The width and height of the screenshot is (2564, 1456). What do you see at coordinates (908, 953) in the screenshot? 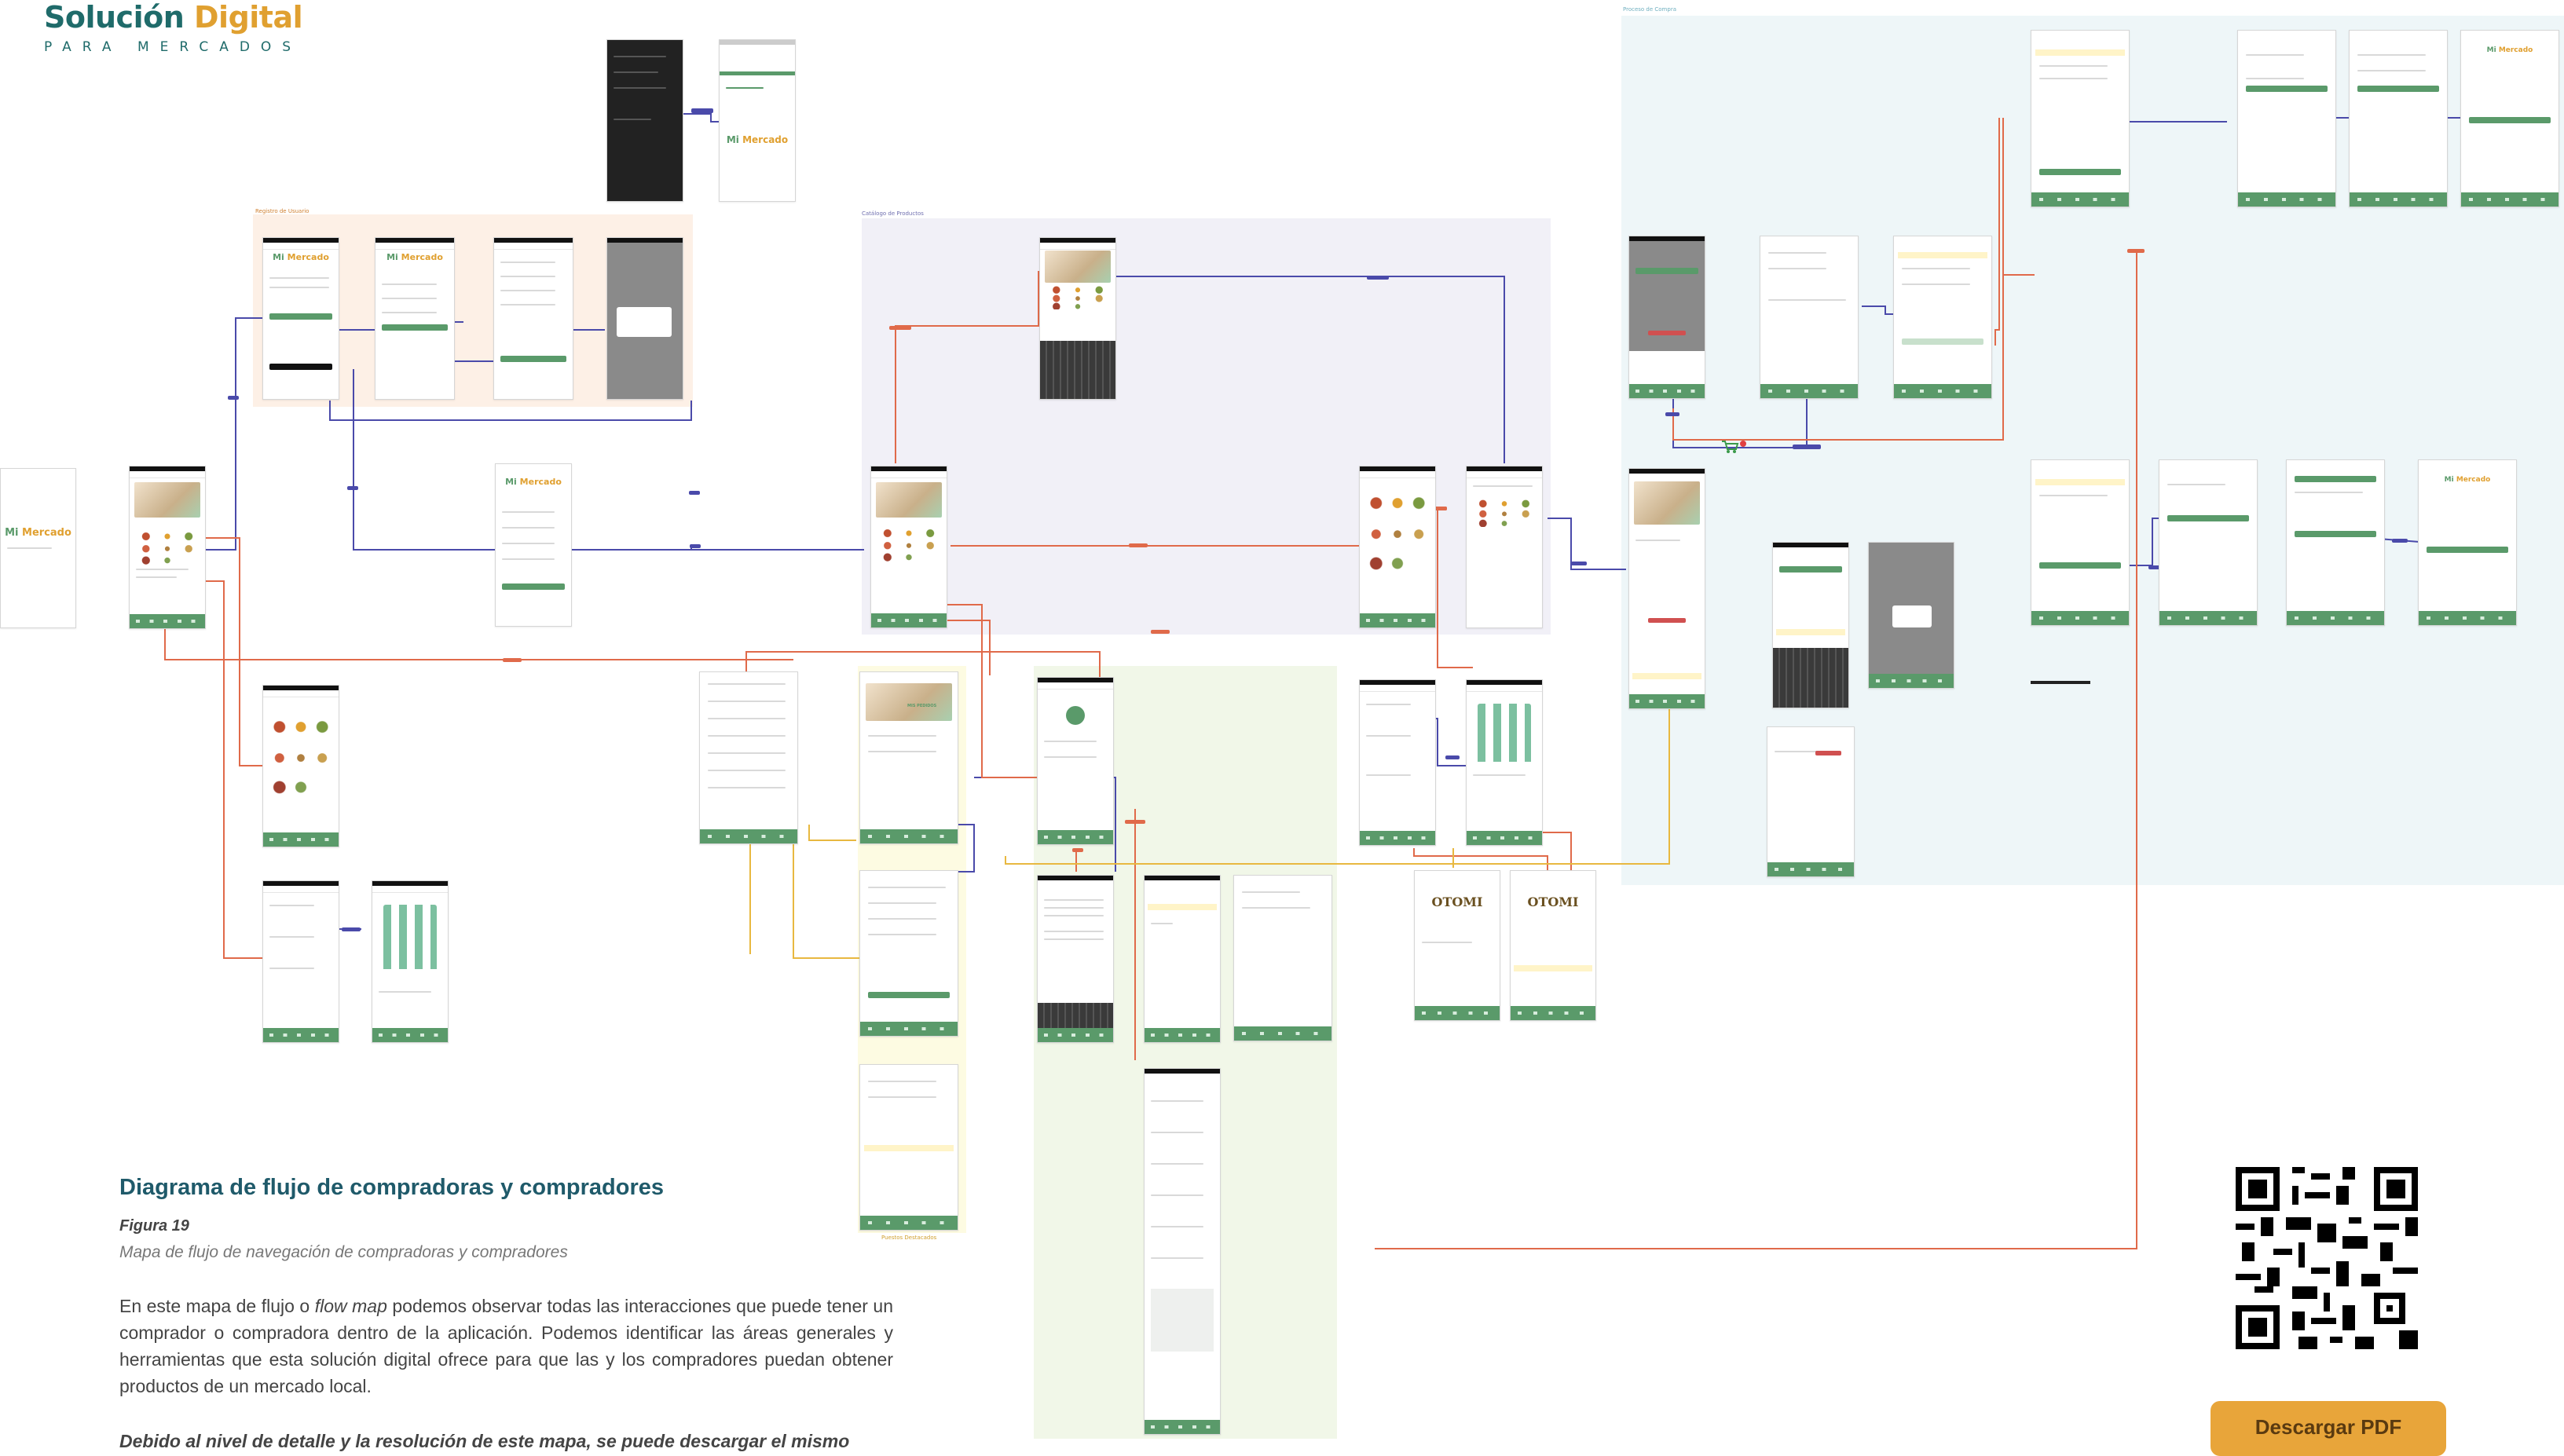
I see `screen-lista-pedidos` at bounding box center [908, 953].